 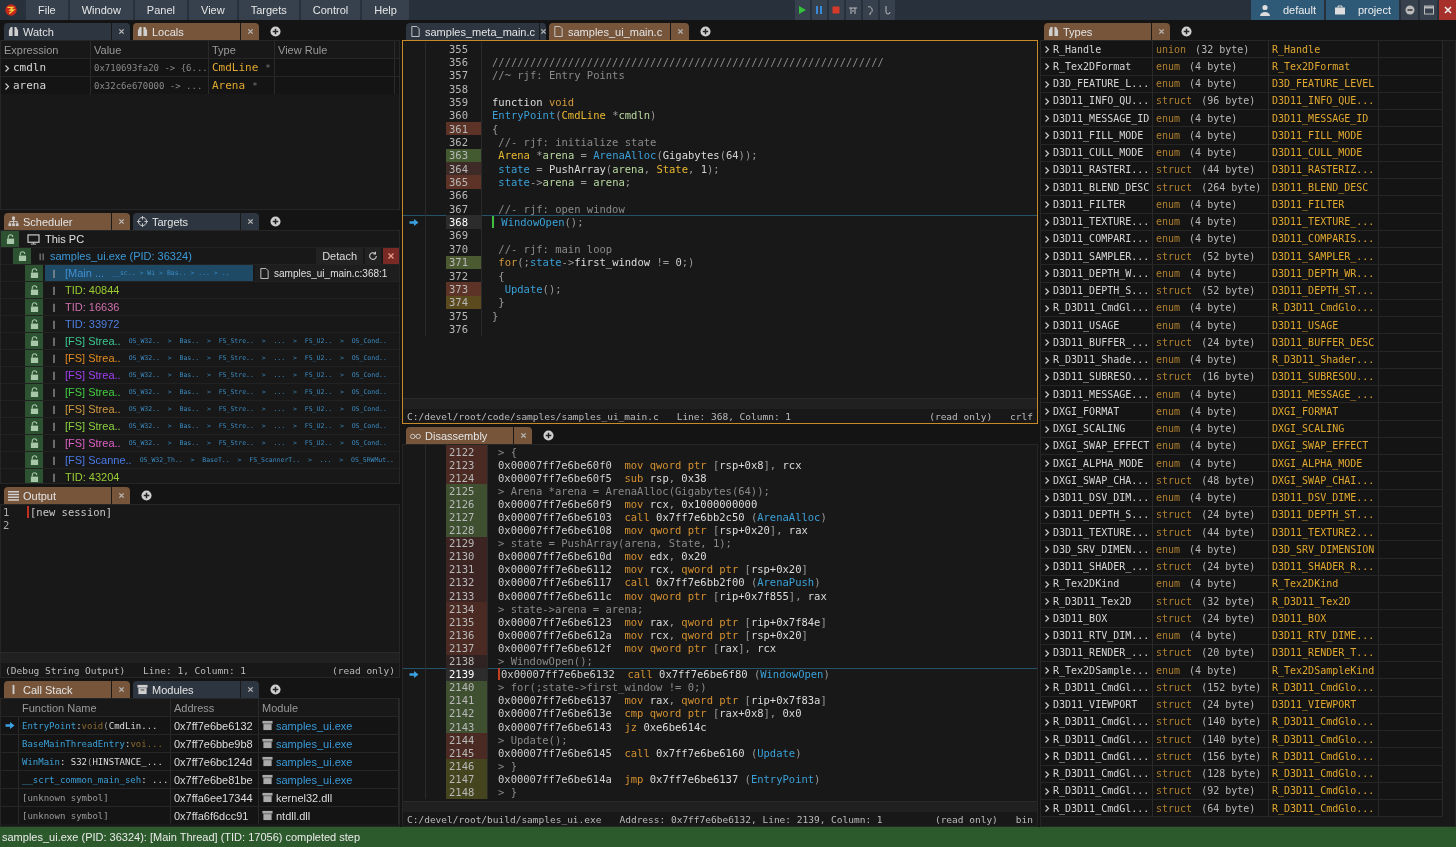 I want to click on thread-row: TID: 33972, so click(x=222, y=324).